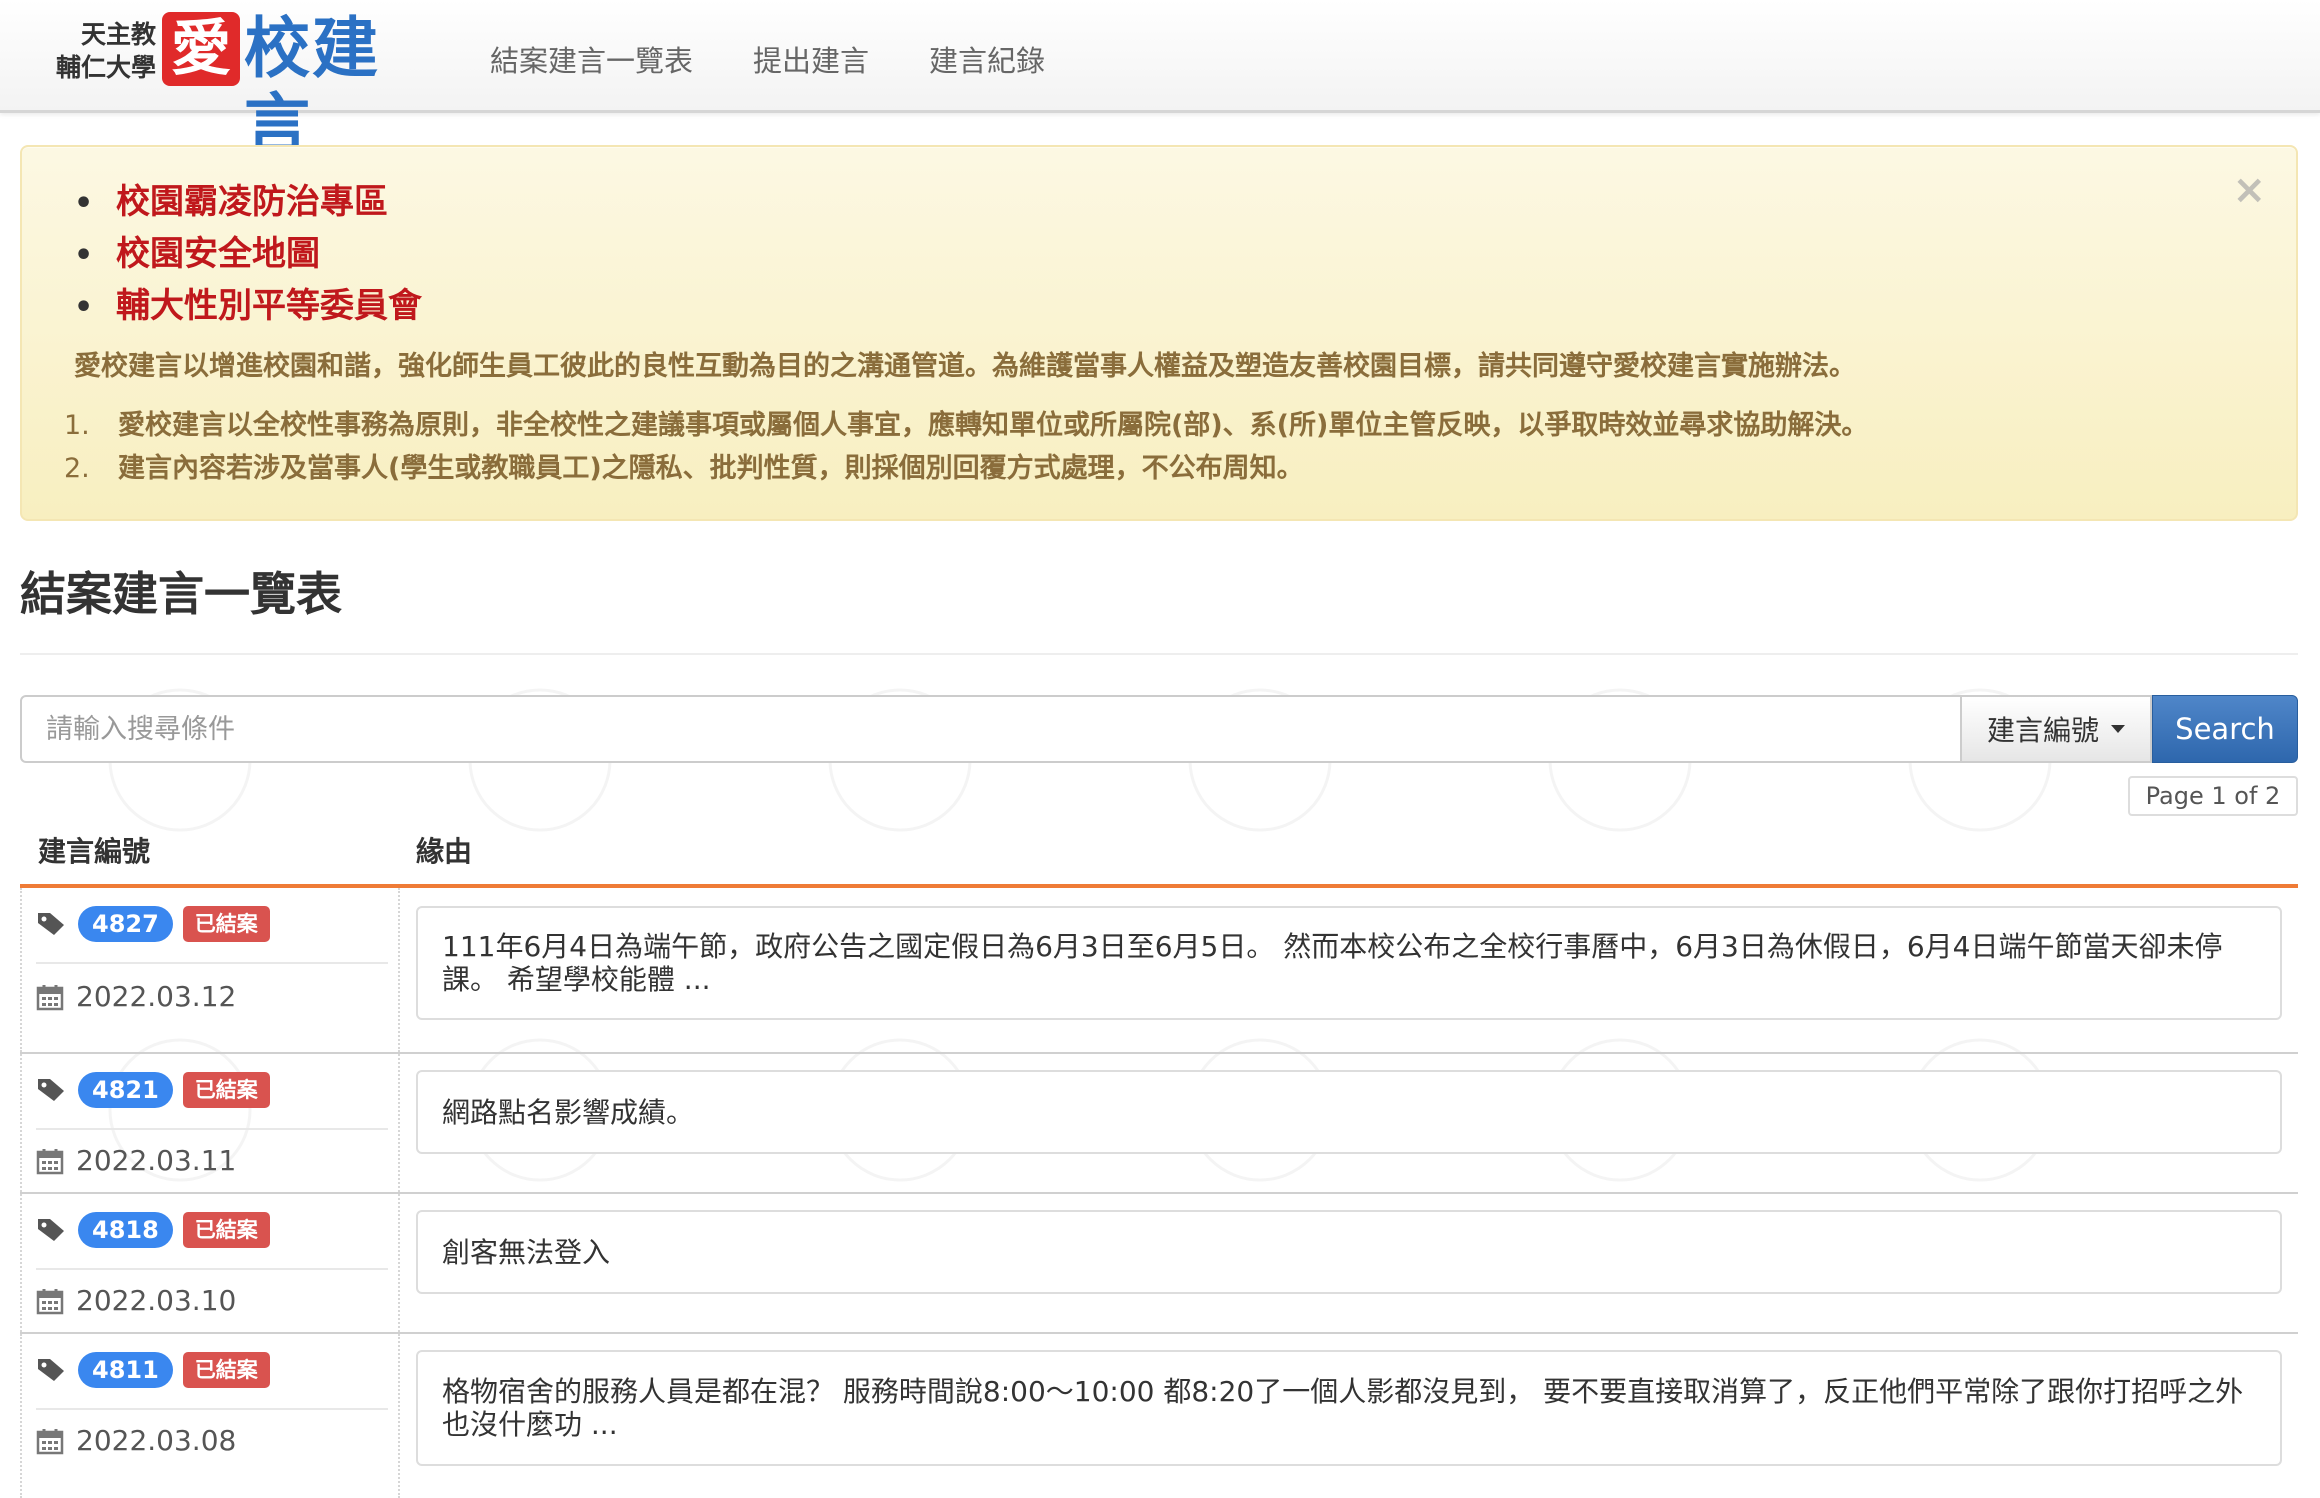 This screenshot has height=1498, width=2320. What do you see at coordinates (201, 49) in the screenshot?
I see `logo-love-mark: 愛` at bounding box center [201, 49].